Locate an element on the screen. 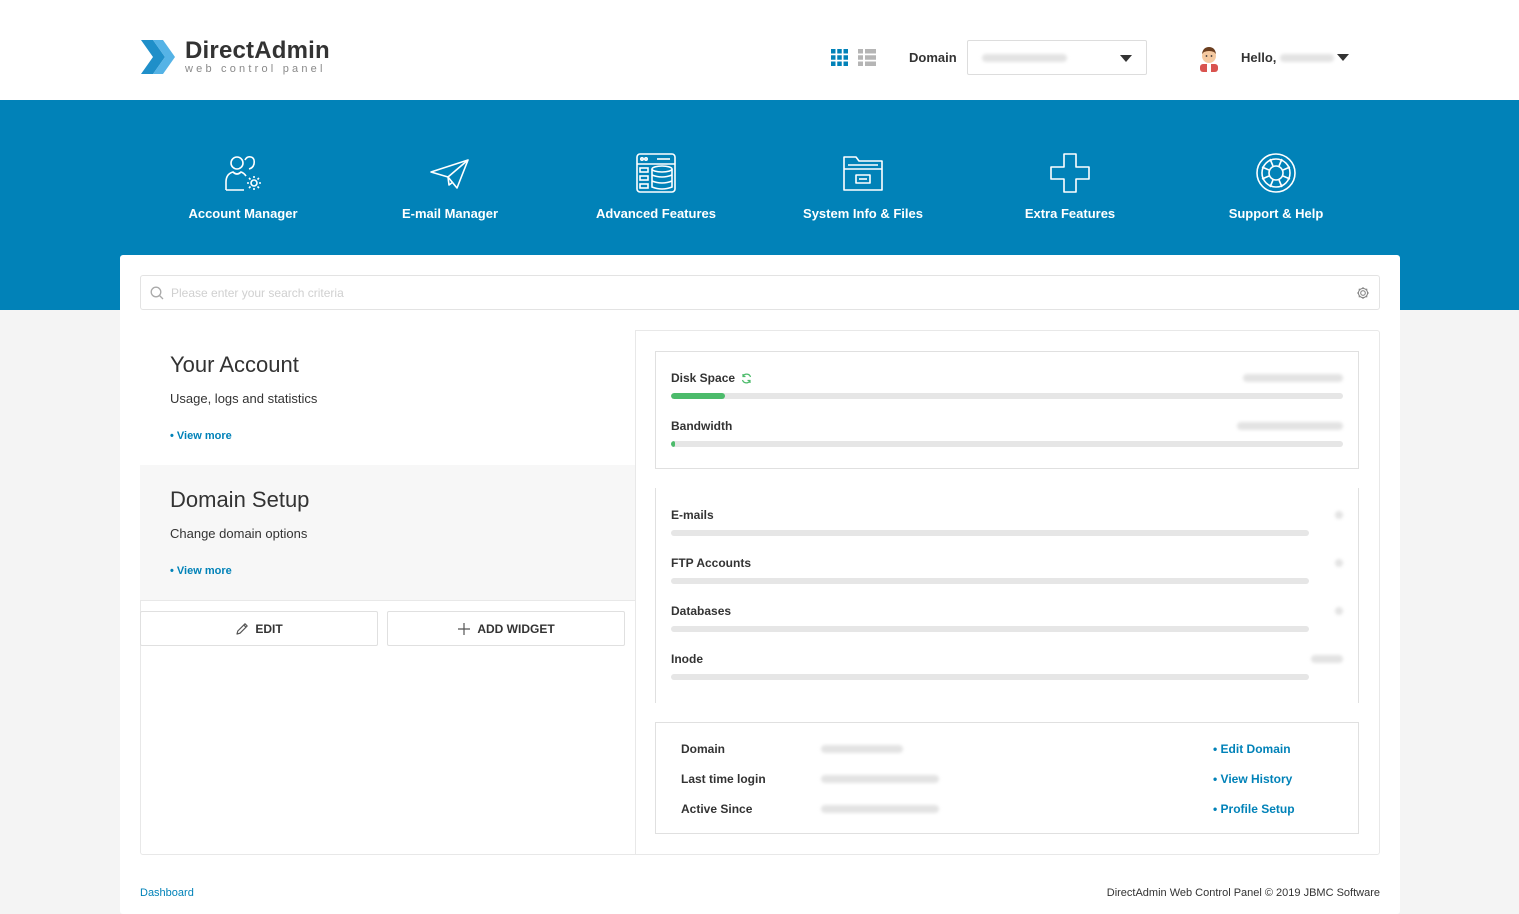 The image size is (1519, 914). view-history-link: • View History is located at coordinates (1252, 779).